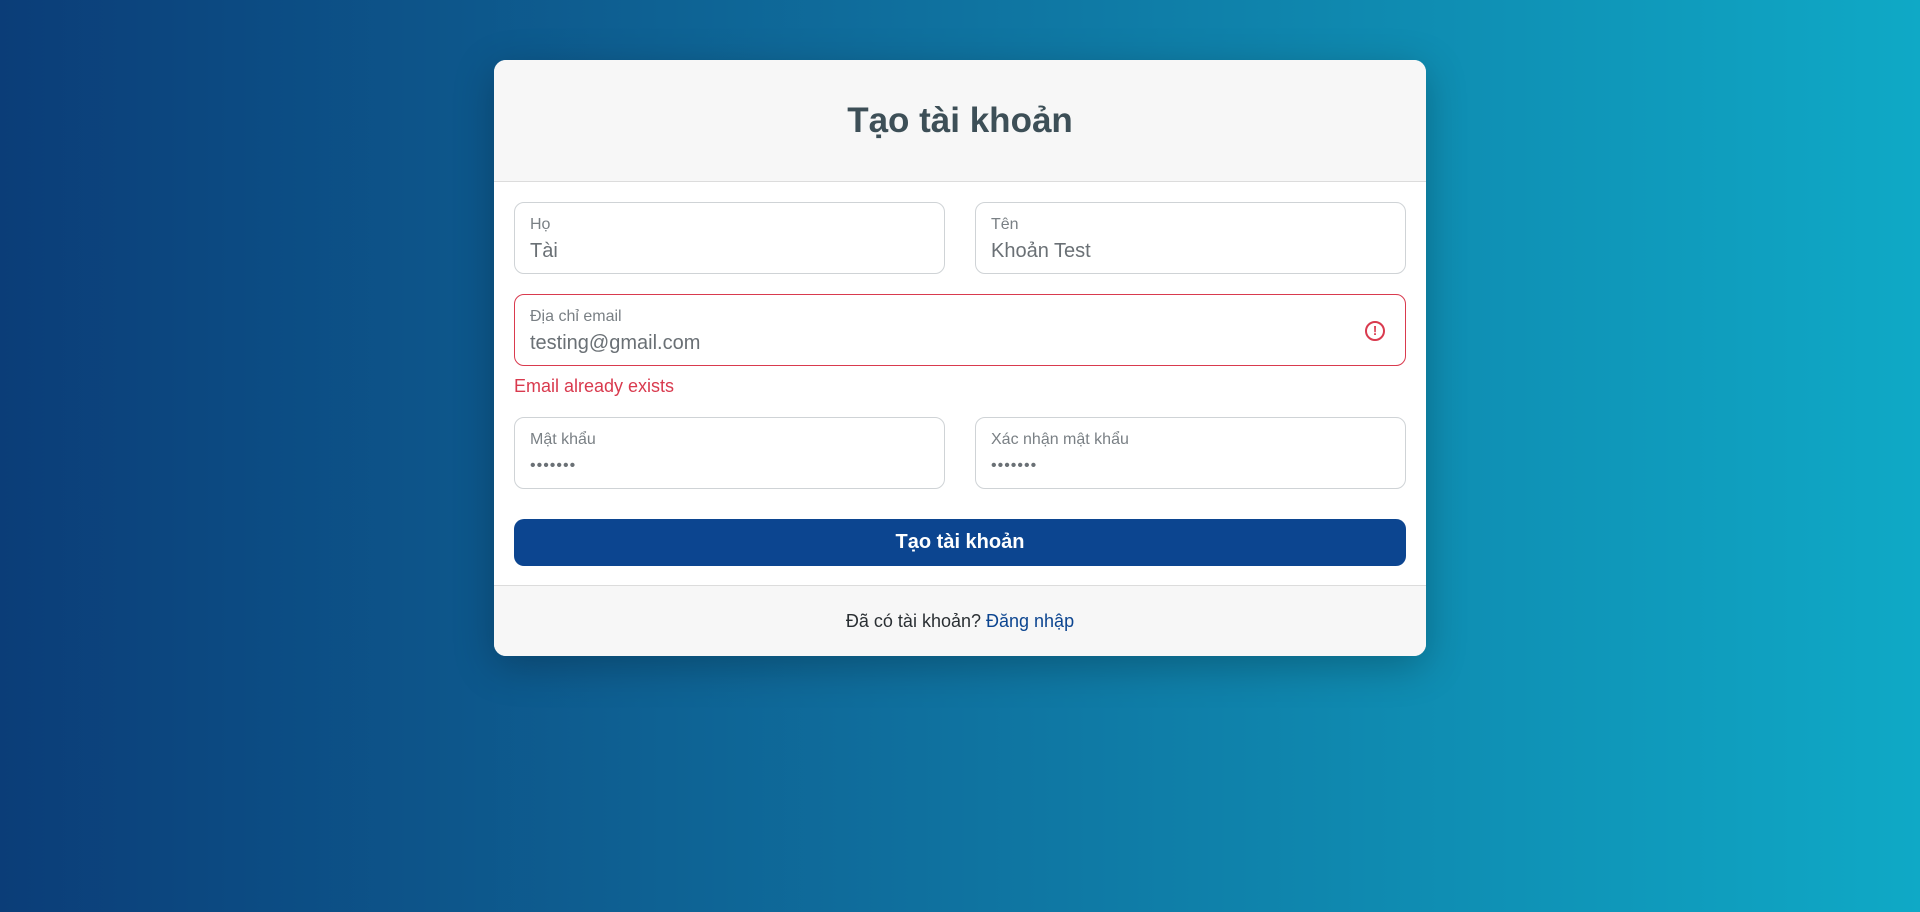  I want to click on first-name-field: Tên, so click(1190, 238).